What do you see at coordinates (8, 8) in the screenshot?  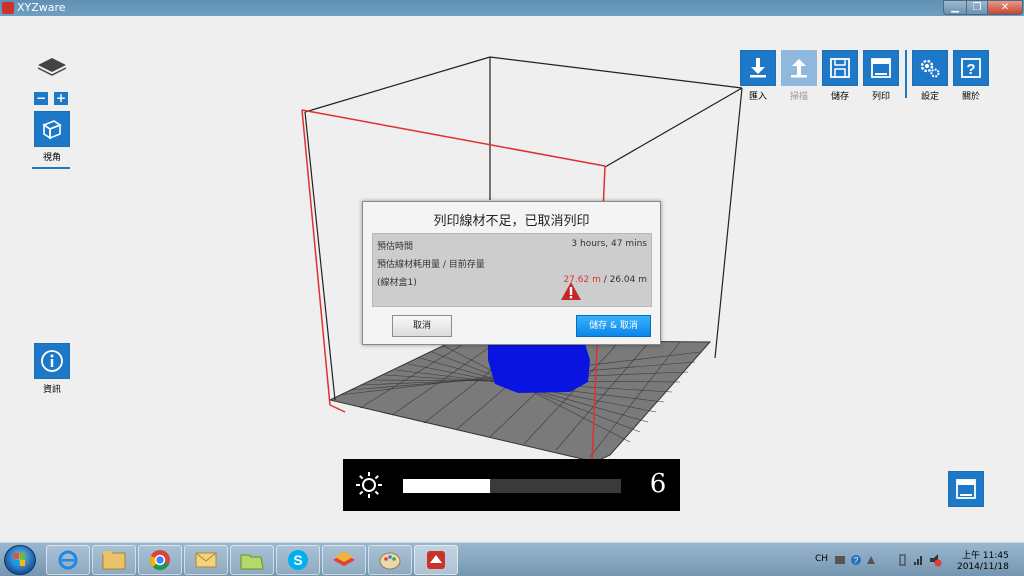 I see `xyzware-logo-icon` at bounding box center [8, 8].